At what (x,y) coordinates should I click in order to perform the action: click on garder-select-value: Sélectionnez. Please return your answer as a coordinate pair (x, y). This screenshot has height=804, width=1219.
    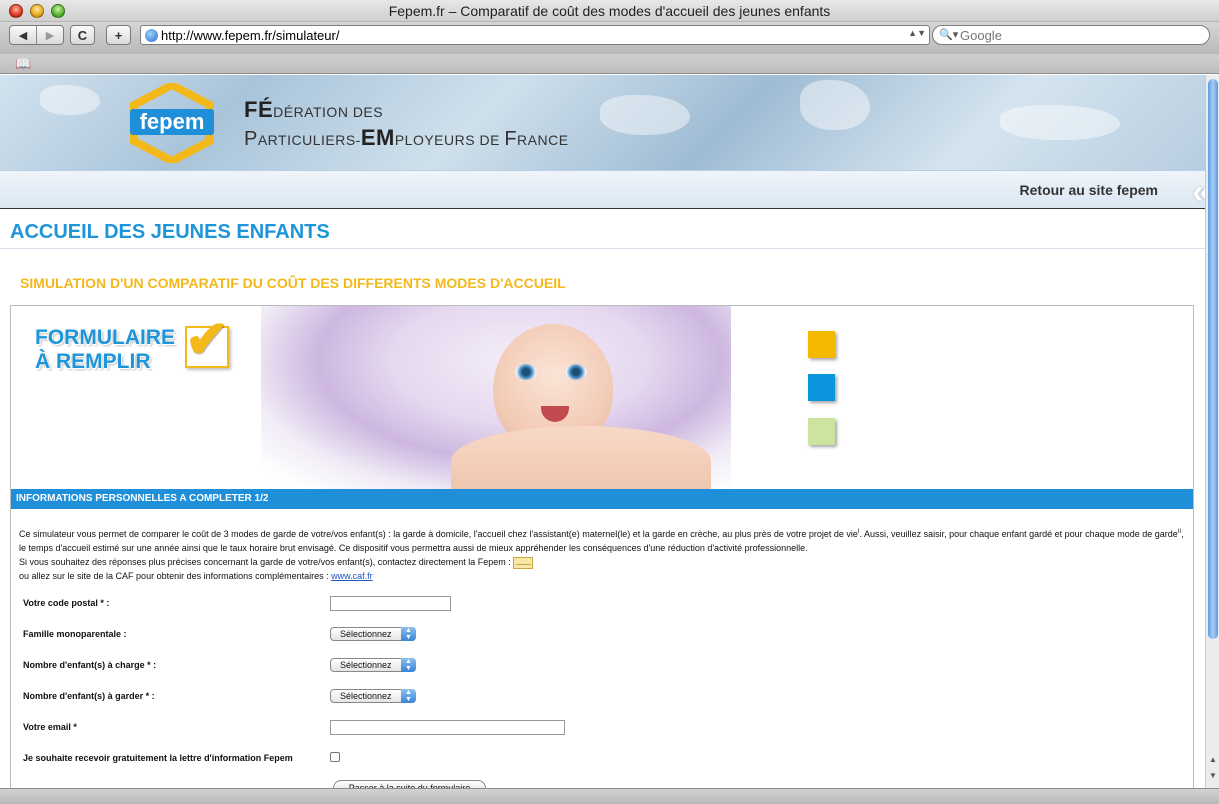
    Looking at the image, I should click on (366, 696).